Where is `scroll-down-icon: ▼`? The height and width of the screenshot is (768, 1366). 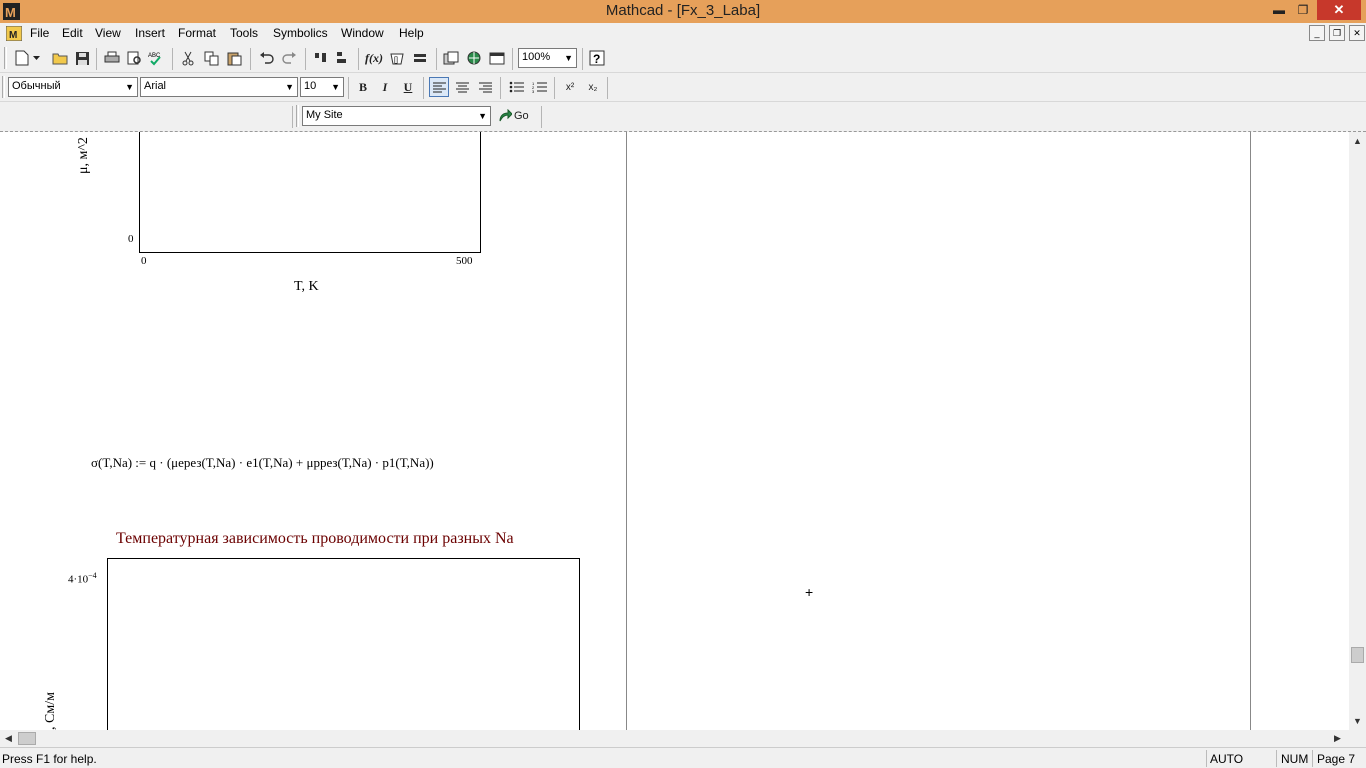 scroll-down-icon: ▼ is located at coordinates (1357, 721).